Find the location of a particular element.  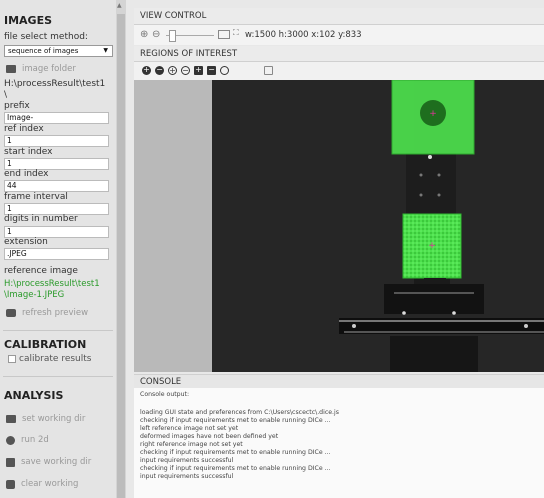

checkbox-box-icon is located at coordinates (12, 359).